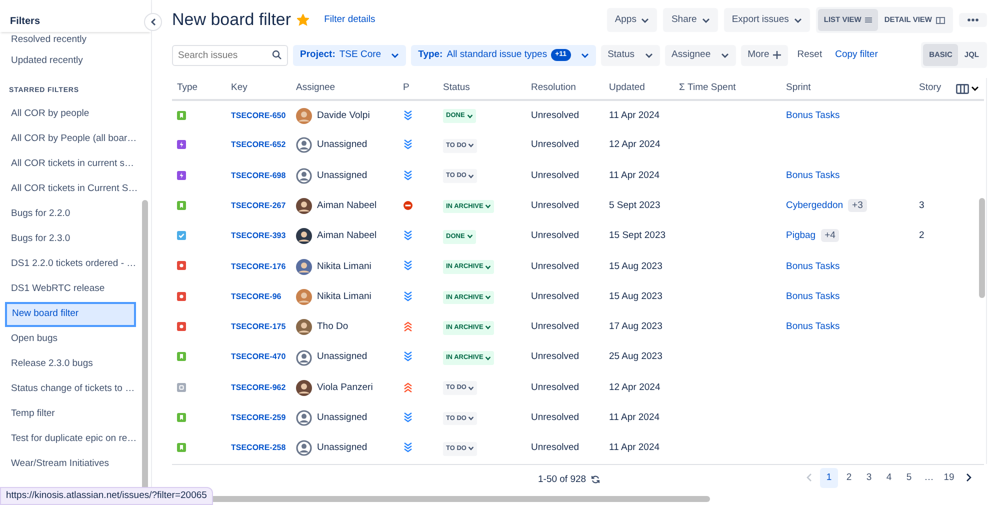 This screenshot has height=505, width=999. Describe the element at coordinates (809, 55) in the screenshot. I see `reset-button: Reset` at that location.